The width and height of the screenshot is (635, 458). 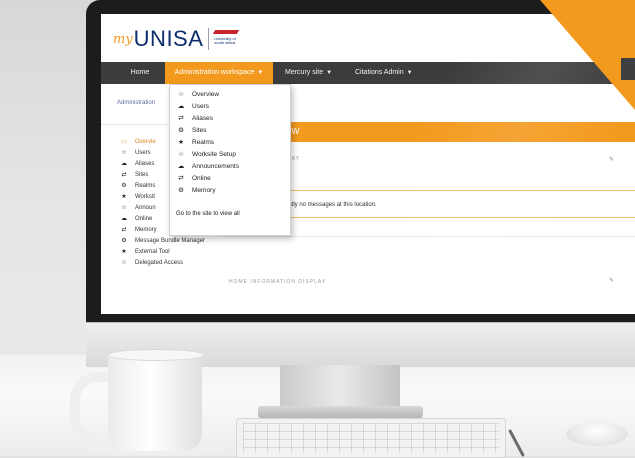 What do you see at coordinates (124, 186) in the screenshot?
I see `realms-icon: ⚙` at bounding box center [124, 186].